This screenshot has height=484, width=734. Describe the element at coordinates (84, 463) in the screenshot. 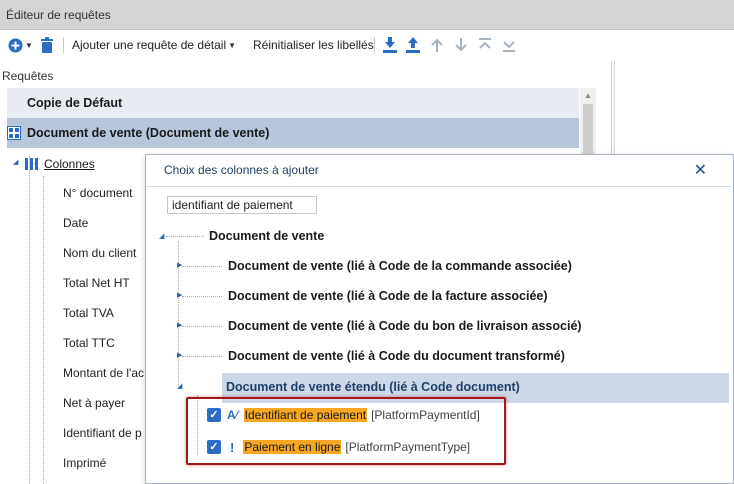

I see `column-item: Imprimé` at that location.